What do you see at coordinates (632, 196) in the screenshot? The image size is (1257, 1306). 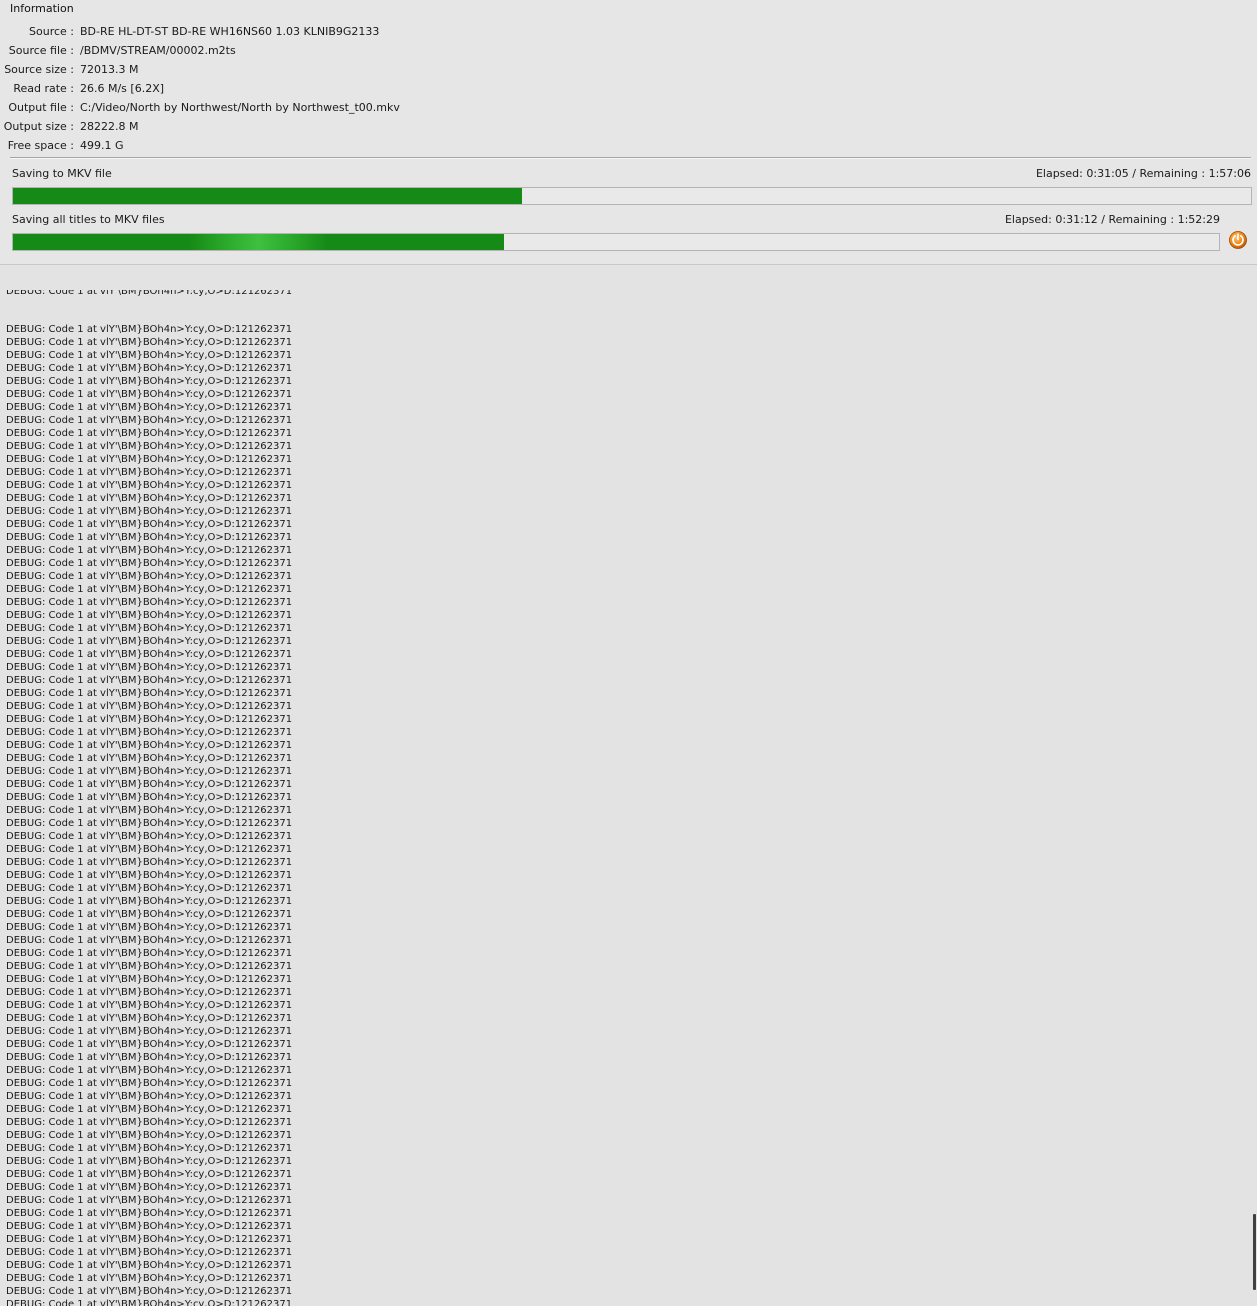 I see `current-progress-bar` at bounding box center [632, 196].